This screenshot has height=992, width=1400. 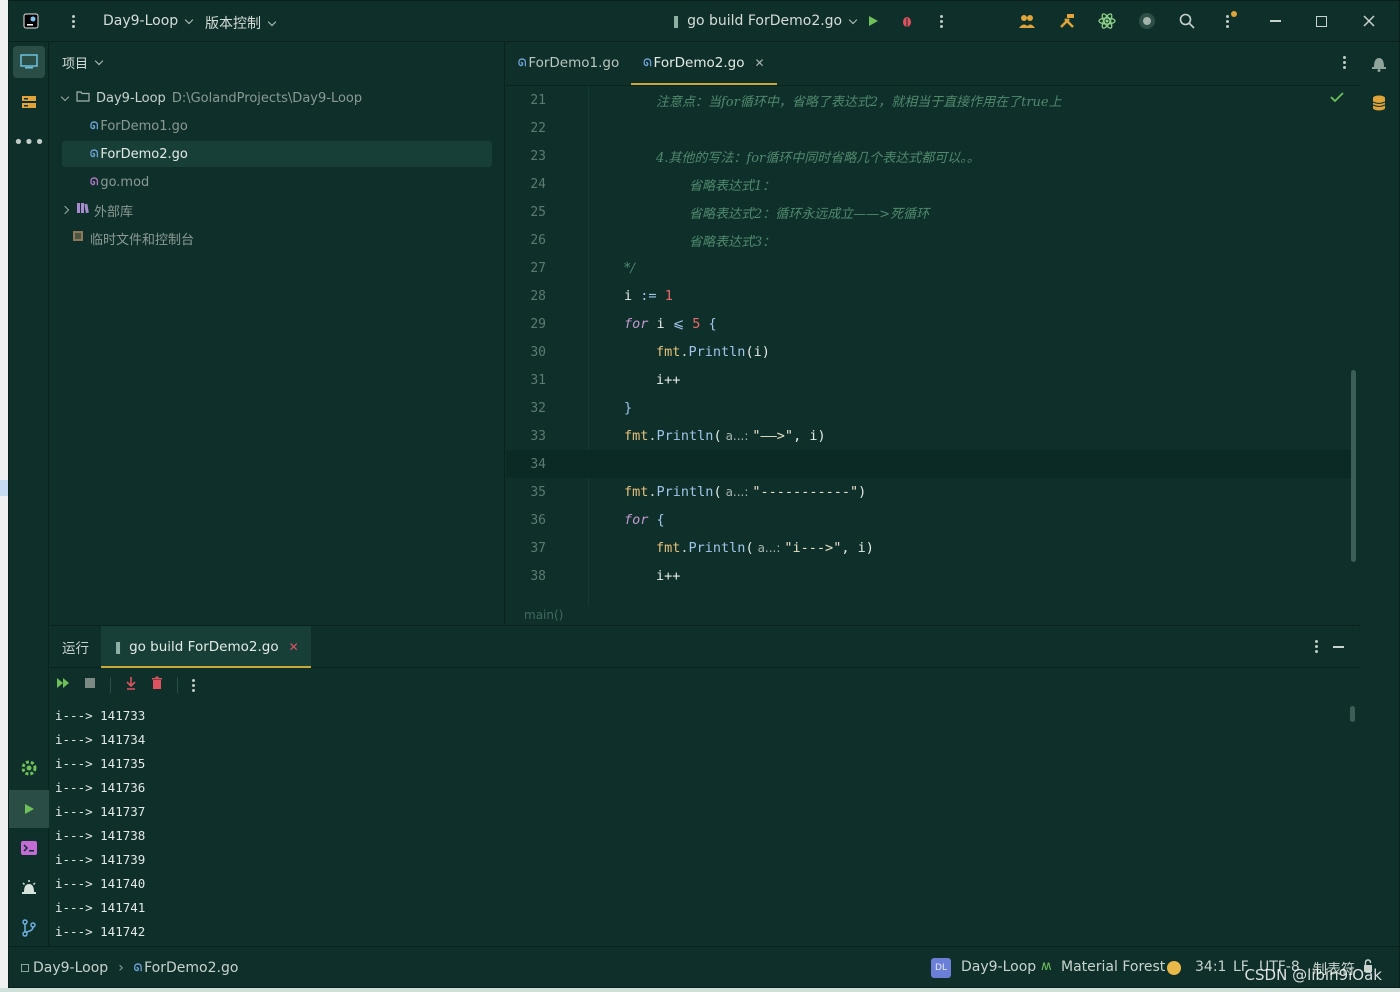 What do you see at coordinates (193, 685) in the screenshot?
I see `more-run-actions-icon` at bounding box center [193, 685].